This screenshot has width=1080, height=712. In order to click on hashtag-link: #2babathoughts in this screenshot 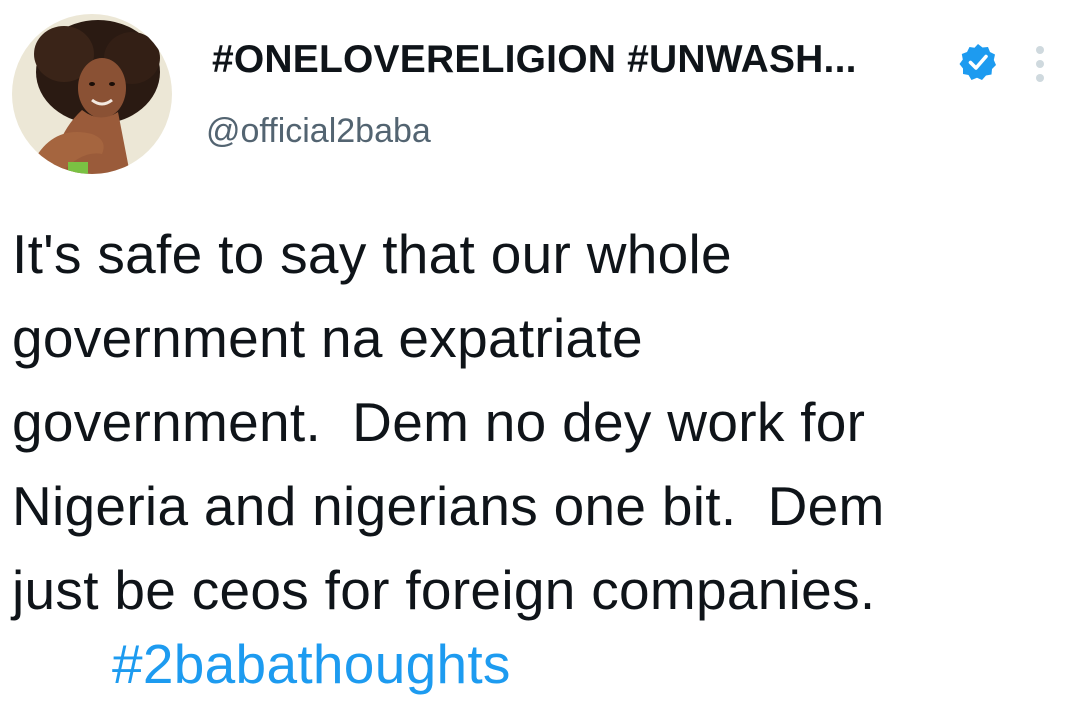, I will do `click(311, 664)`.